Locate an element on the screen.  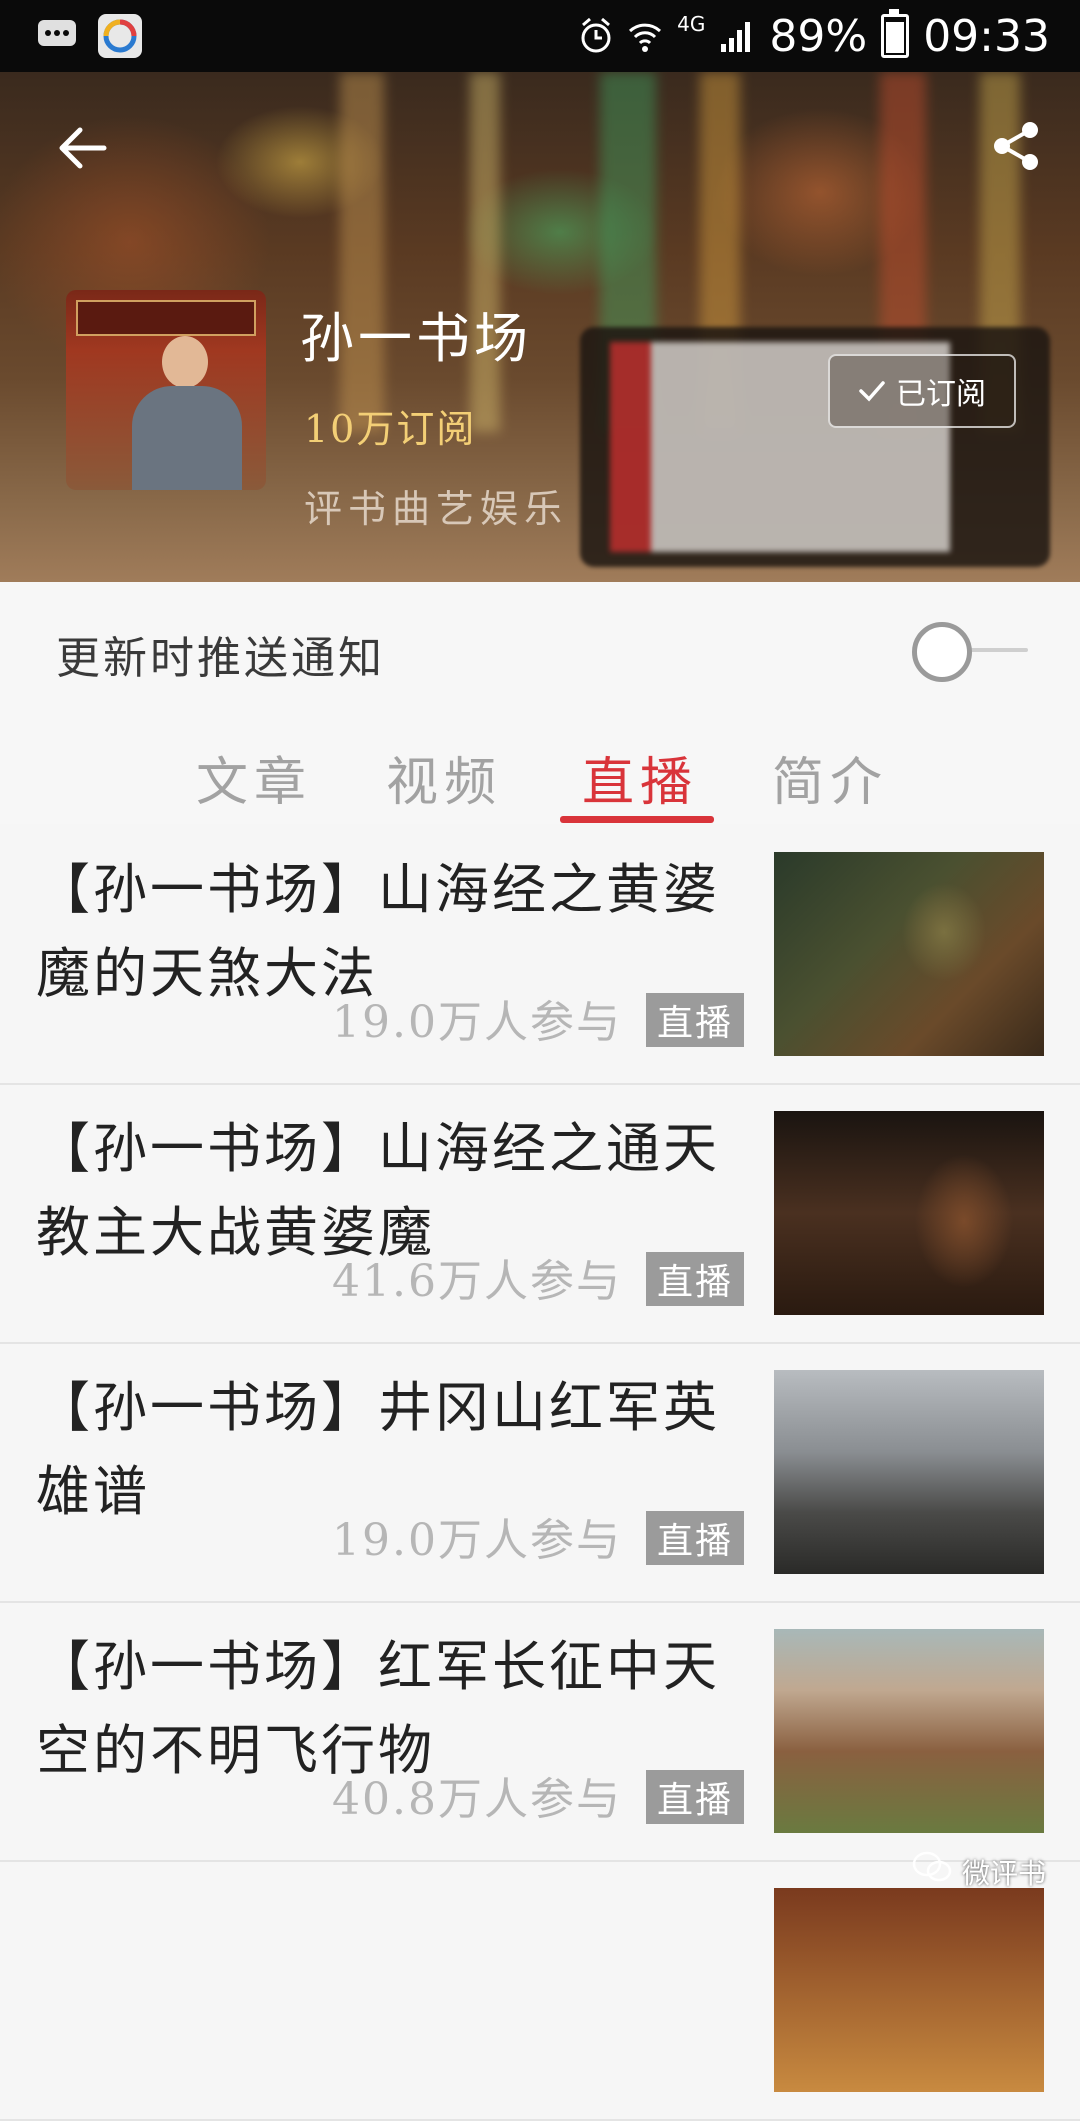
push-notification-label: 更新时推送通知 is located at coordinates (220, 658).